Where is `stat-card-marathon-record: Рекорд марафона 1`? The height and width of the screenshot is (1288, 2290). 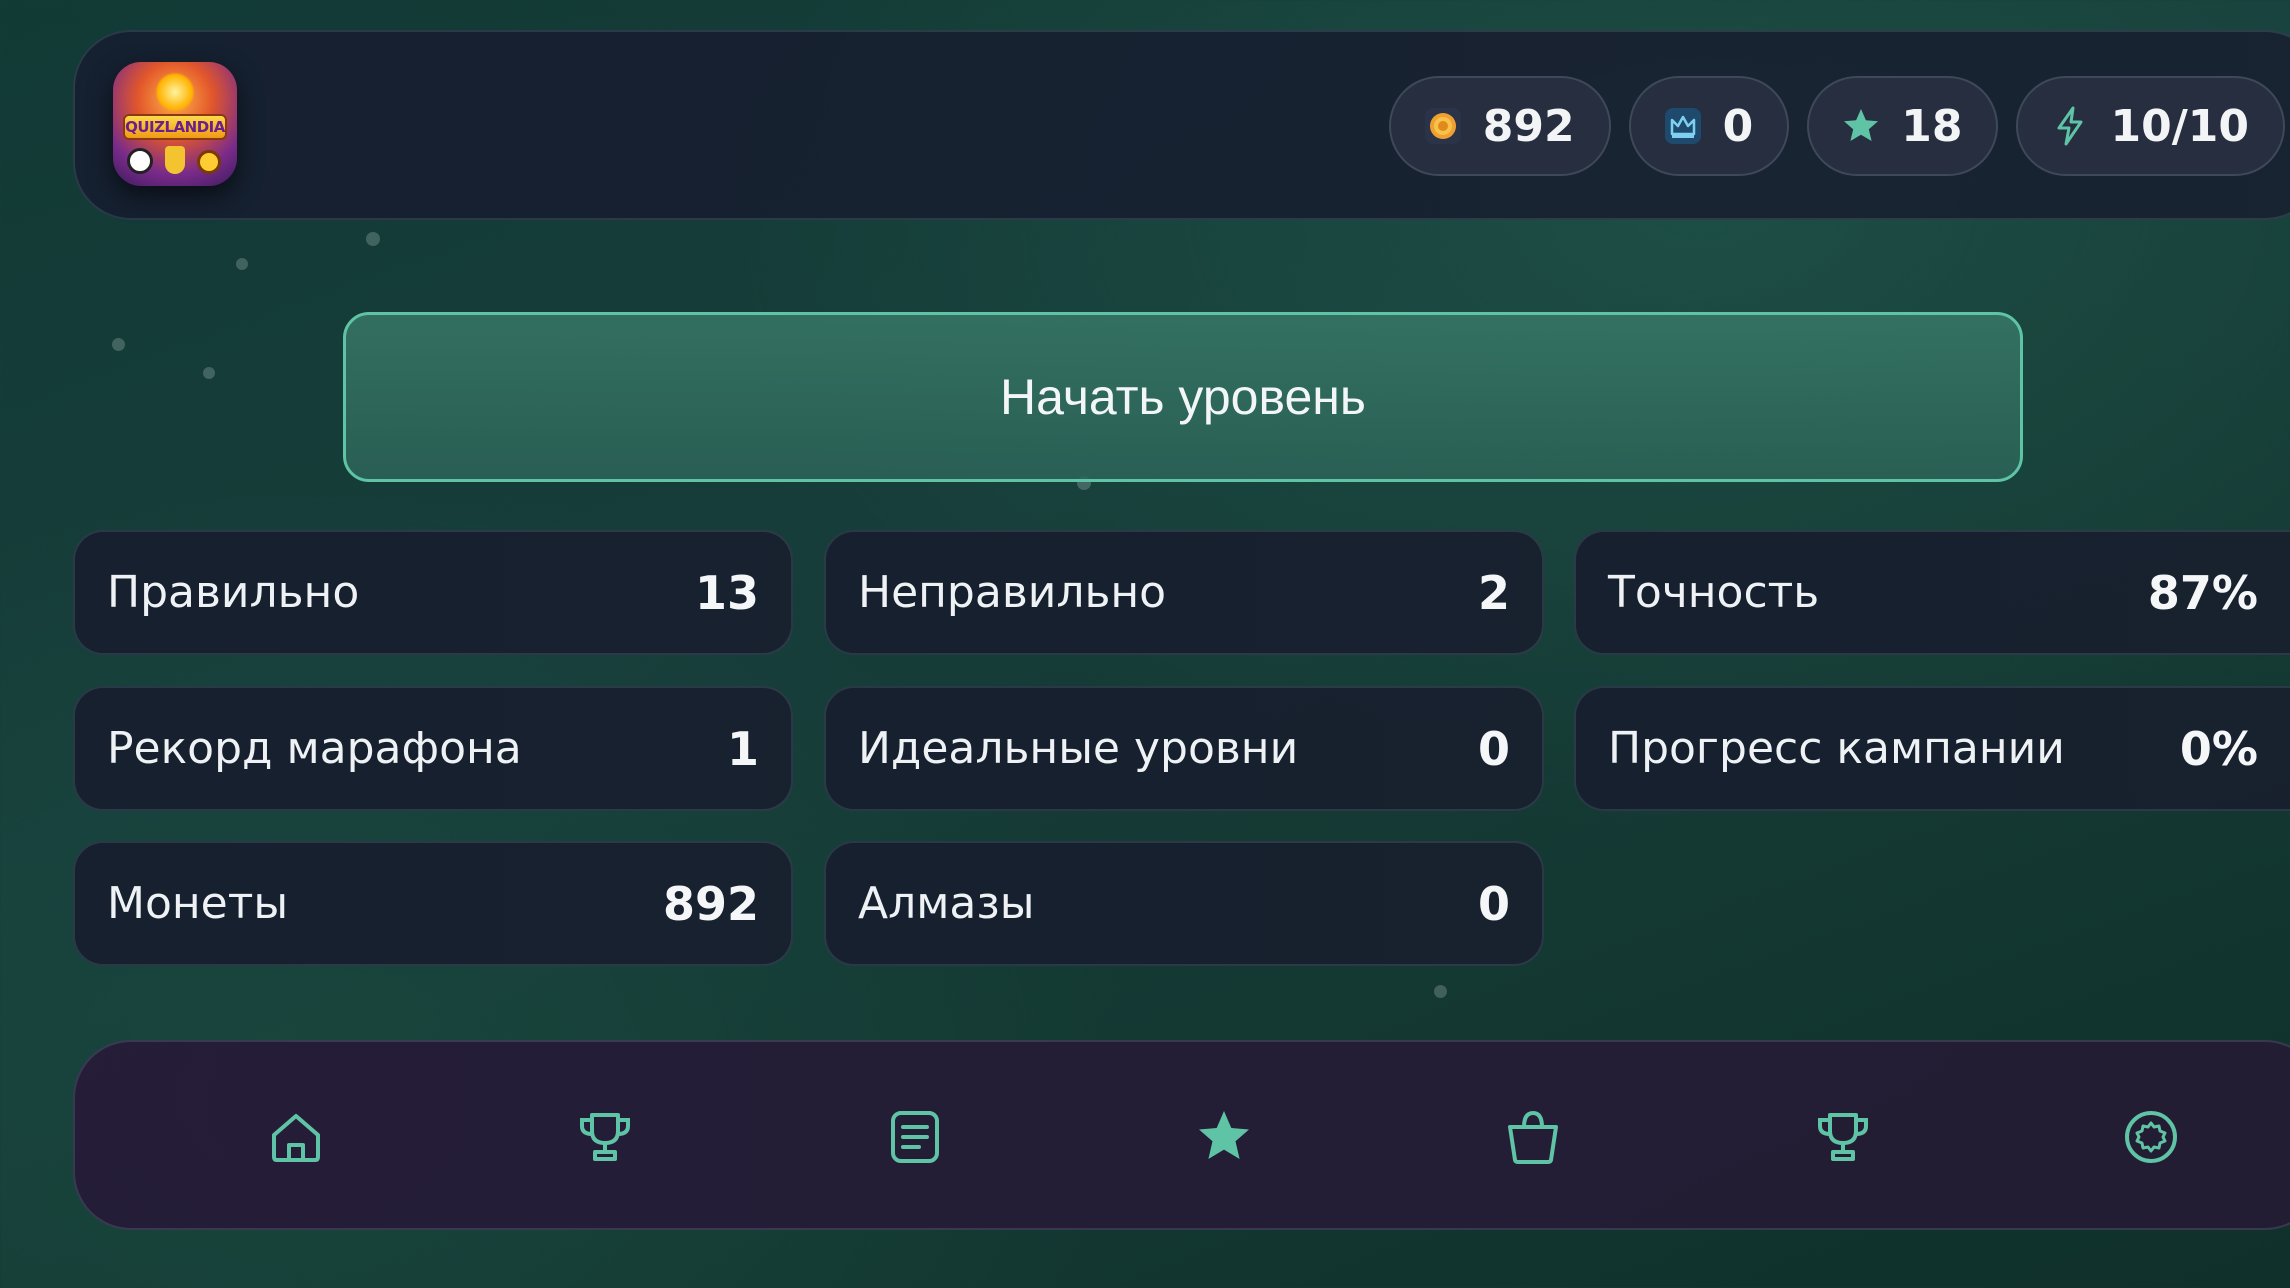
stat-card-marathon-record: Рекорд марафона 1 is located at coordinates (433, 748).